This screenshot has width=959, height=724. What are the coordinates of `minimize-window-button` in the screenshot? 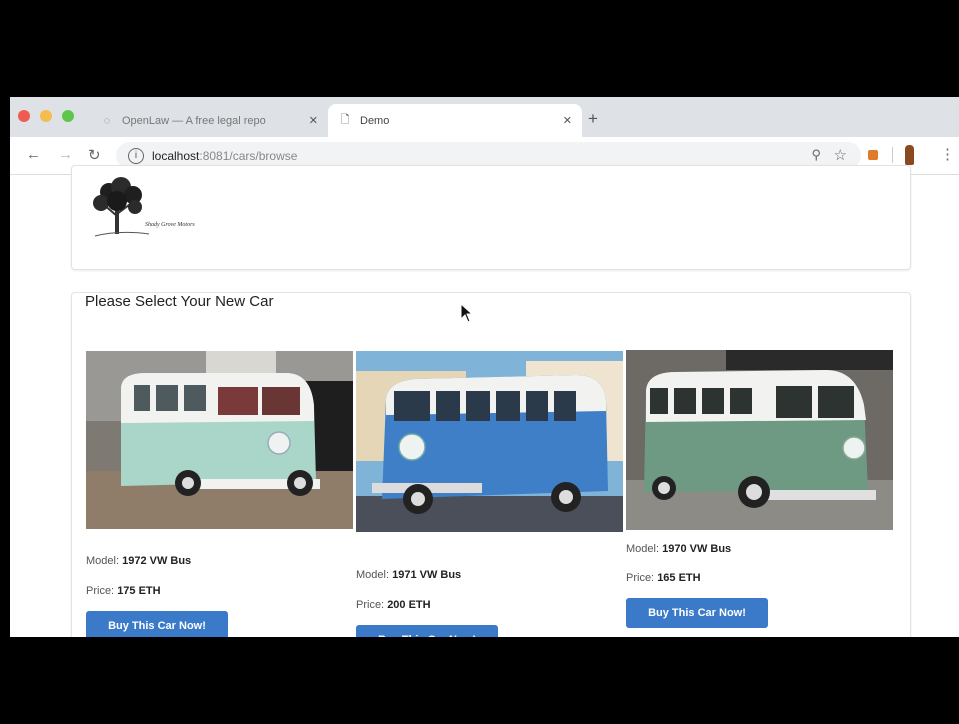 It's located at (46, 116).